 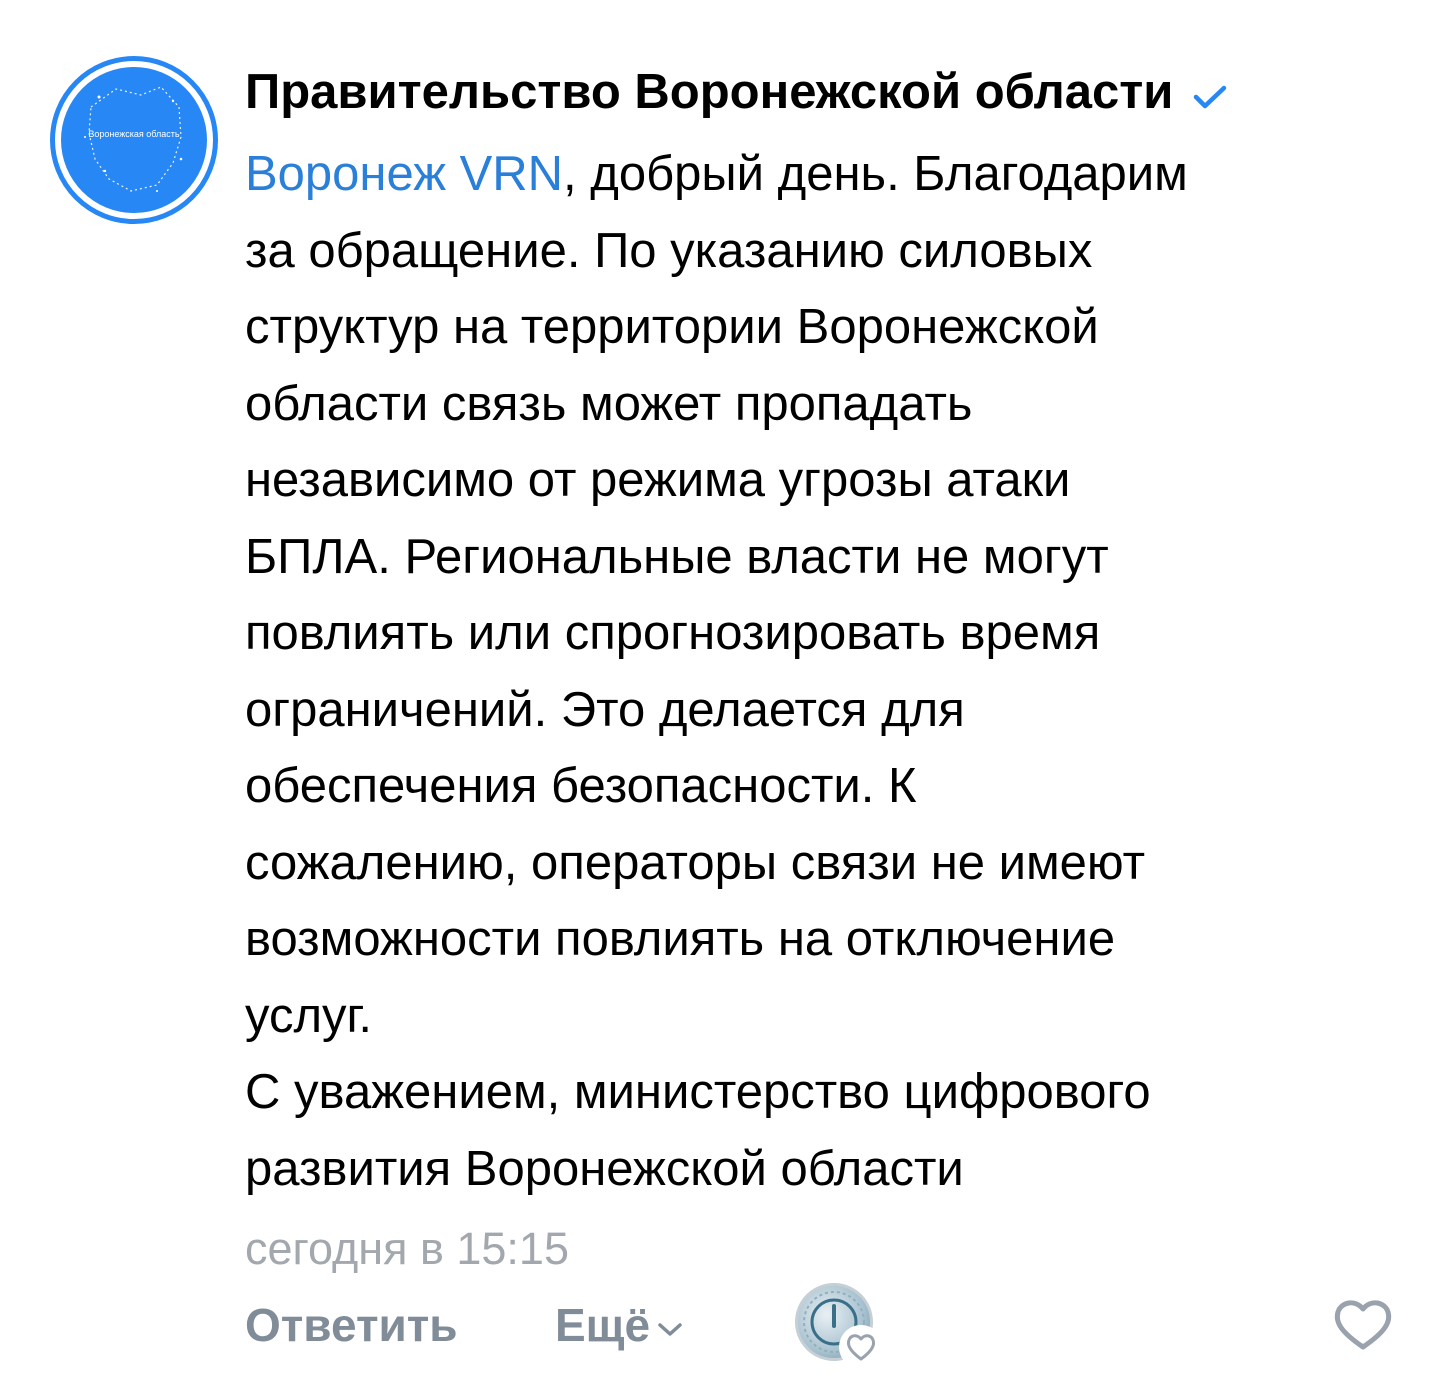 What do you see at coordinates (825, 1249) in the screenshot?
I see `comment-timestamp: сегодня в 15:15` at bounding box center [825, 1249].